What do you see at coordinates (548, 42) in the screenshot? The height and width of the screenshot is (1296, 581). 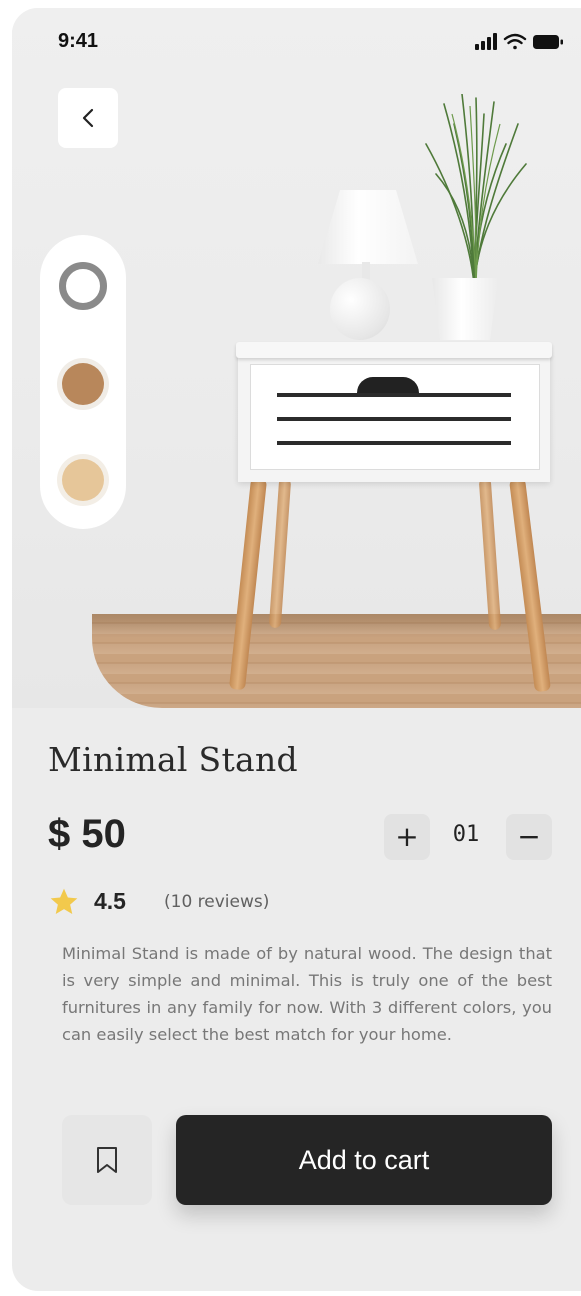 I see `battery-icon` at bounding box center [548, 42].